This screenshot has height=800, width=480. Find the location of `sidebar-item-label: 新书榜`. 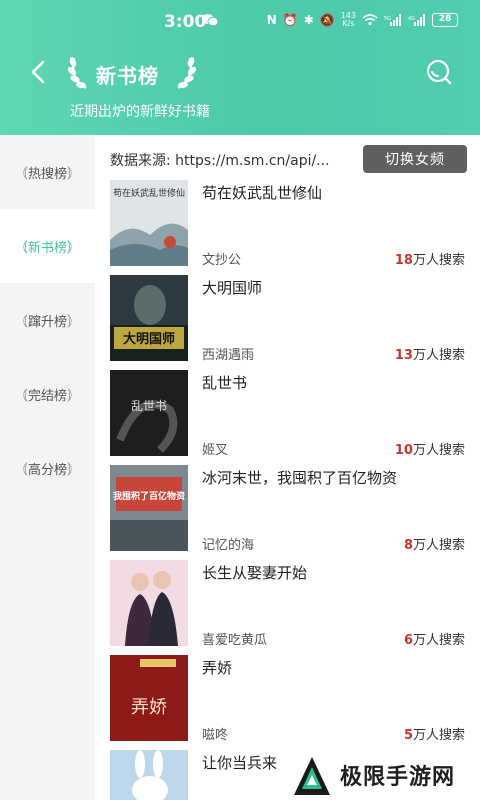

sidebar-item-label: 新书榜 is located at coordinates (47, 248).